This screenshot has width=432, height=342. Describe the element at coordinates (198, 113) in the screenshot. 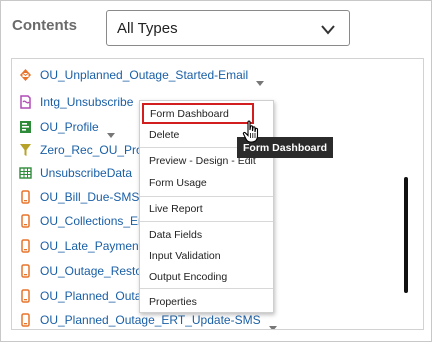

I see `menu-item-form-dashboard: Form Dashboard` at that location.